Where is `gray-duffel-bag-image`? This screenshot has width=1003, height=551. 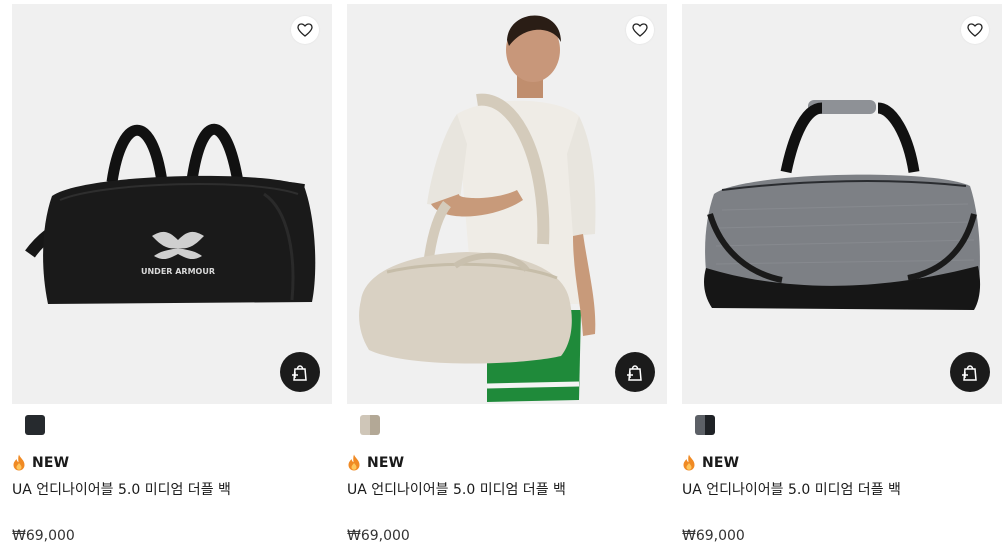
gray-duffel-bag-image is located at coordinates (842, 205).